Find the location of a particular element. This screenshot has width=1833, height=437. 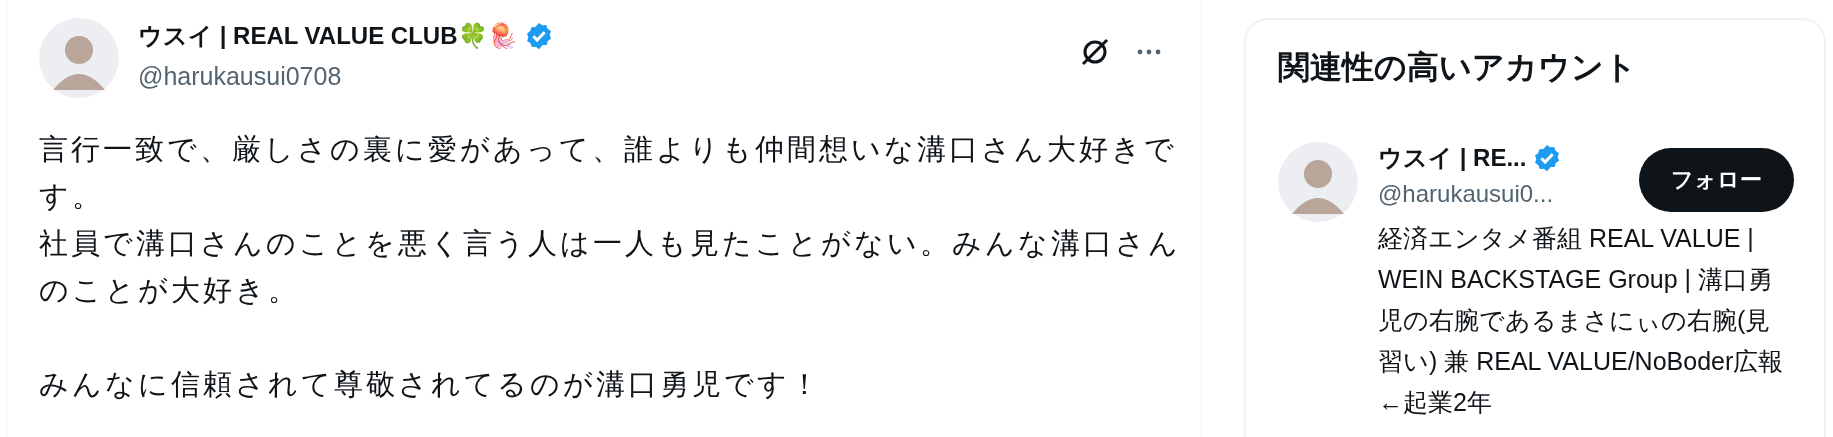

author-name: ウスイ | REAL VALUE CLUB🍀🪼 is located at coordinates (328, 36).